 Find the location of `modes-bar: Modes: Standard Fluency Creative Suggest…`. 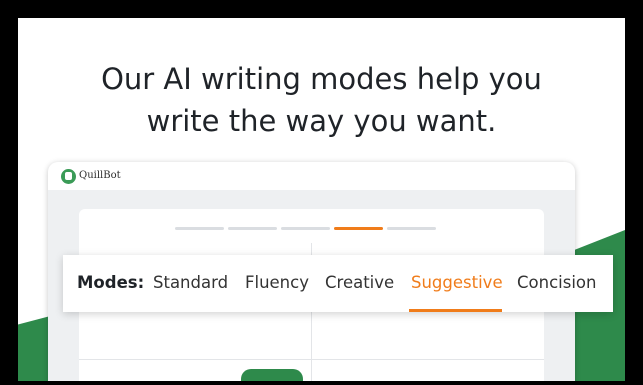

modes-bar: Modes: Standard Fluency Creative Suggest… is located at coordinates (338, 283).